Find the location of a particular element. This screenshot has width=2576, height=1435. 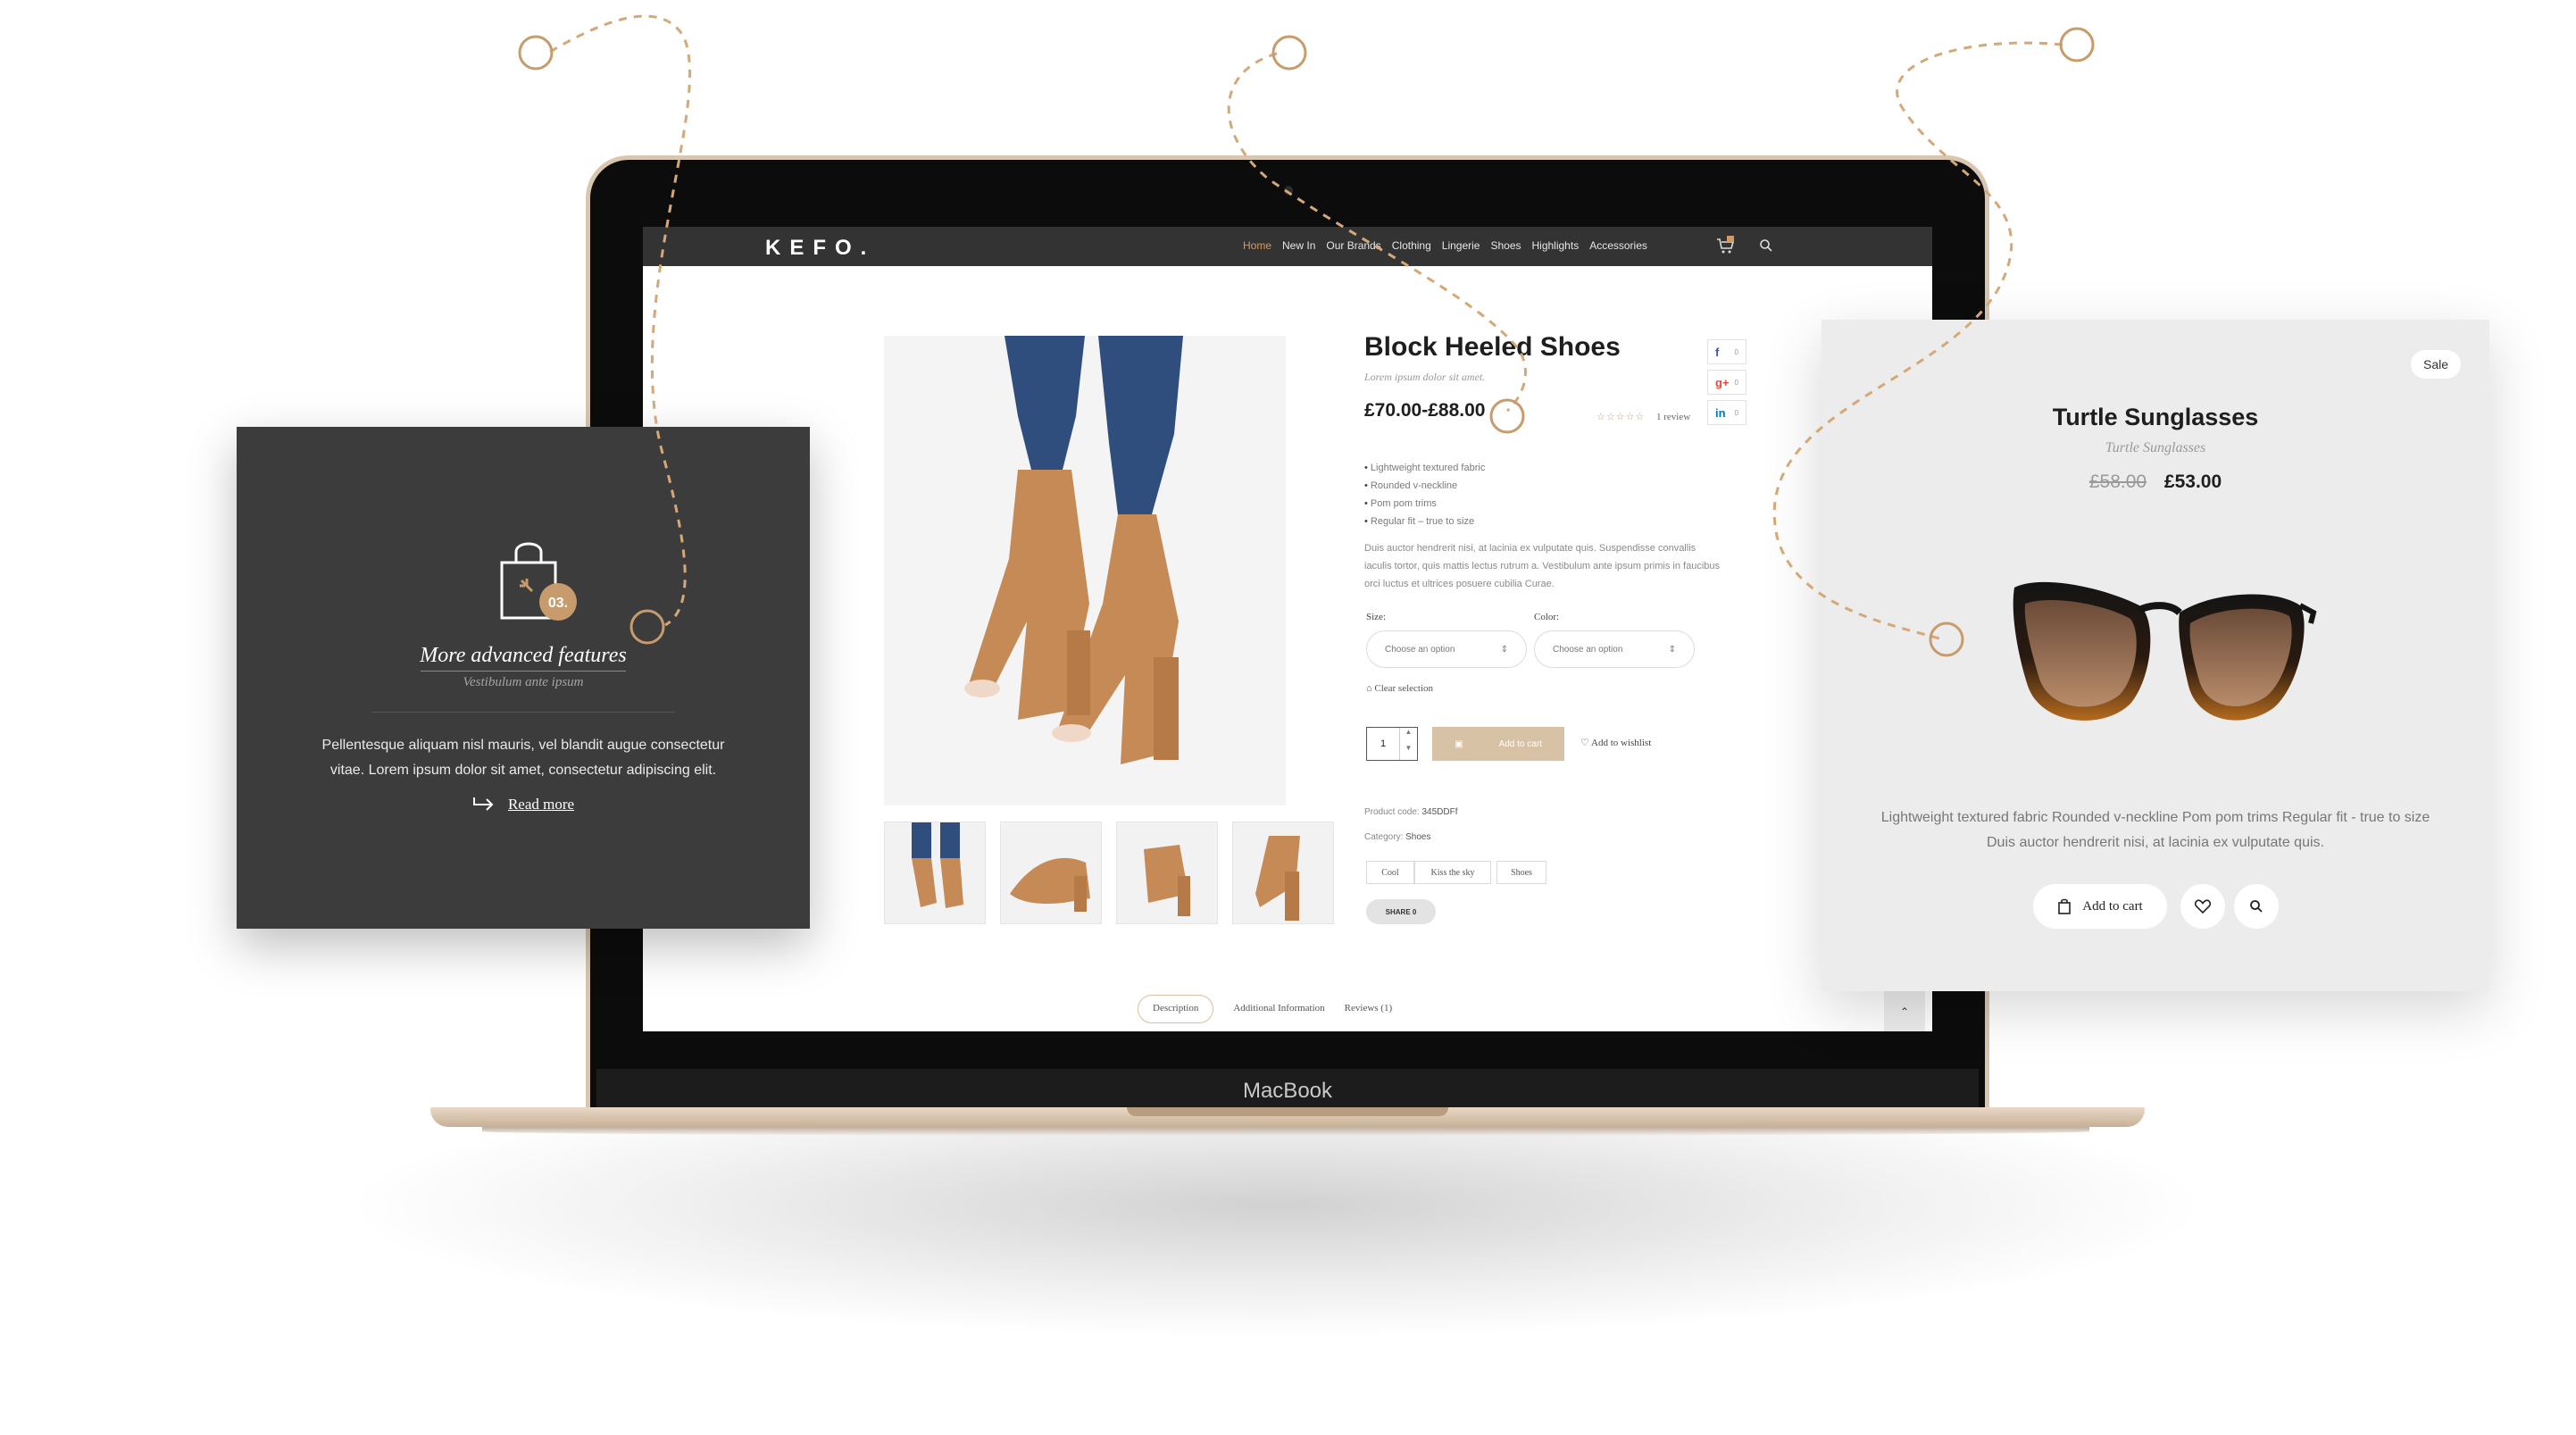

quick-view-button is located at coordinates (2256, 906).